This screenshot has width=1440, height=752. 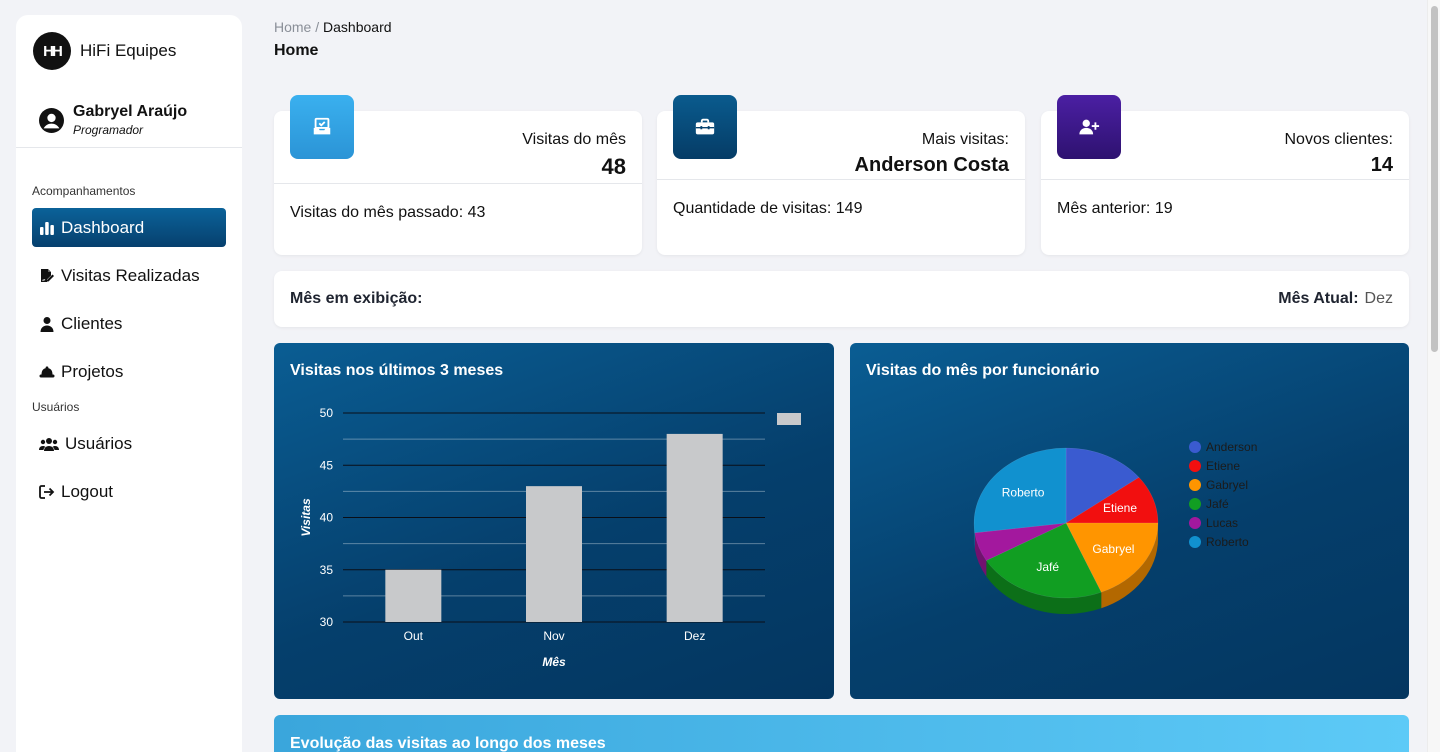 What do you see at coordinates (1023, 492) in the screenshot?
I see `pie-slice-label: Roberto` at bounding box center [1023, 492].